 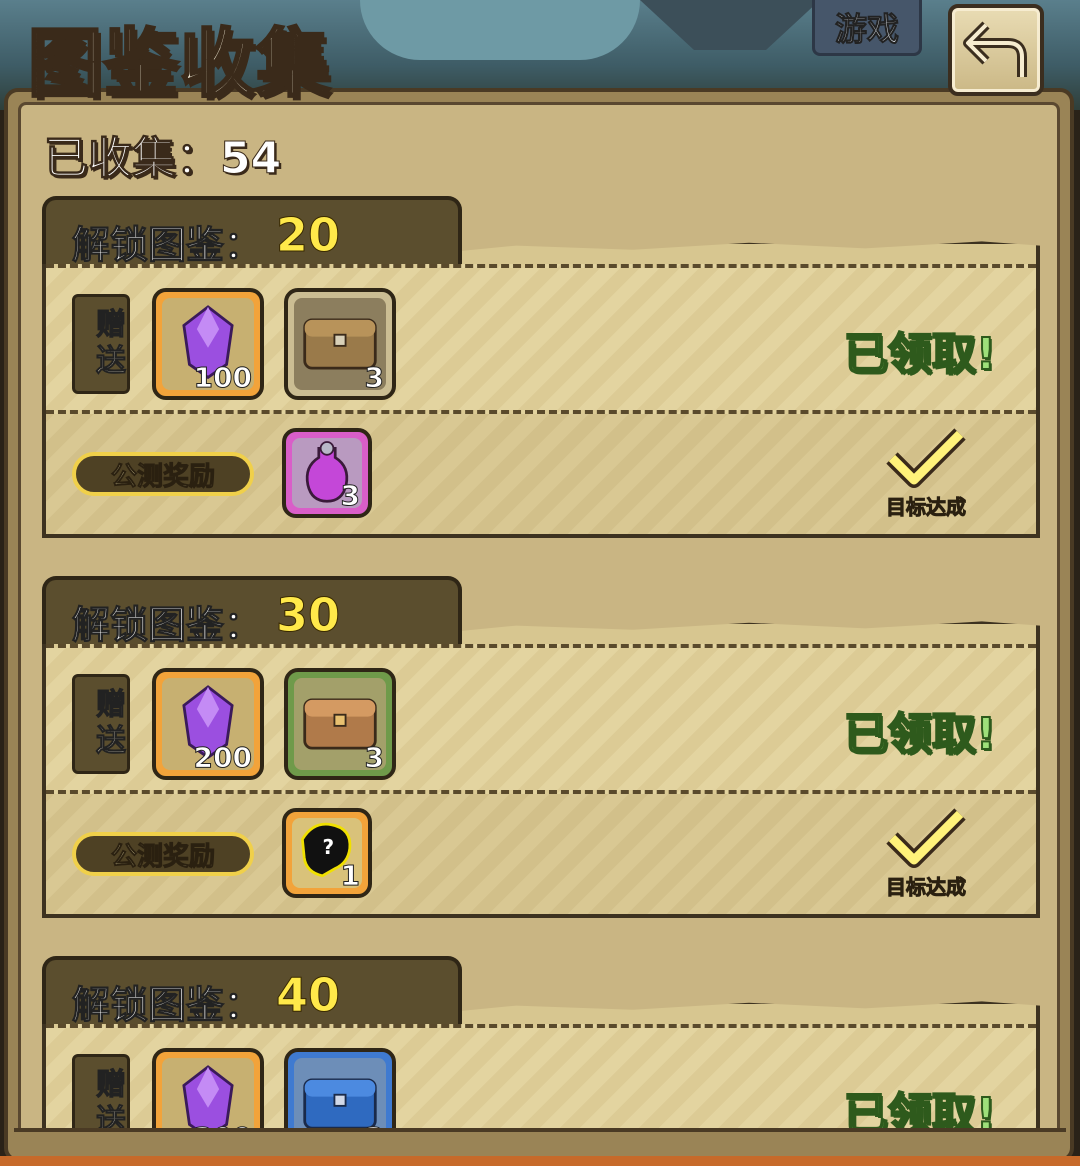 I want to click on back-button, so click(x=996, y=50).